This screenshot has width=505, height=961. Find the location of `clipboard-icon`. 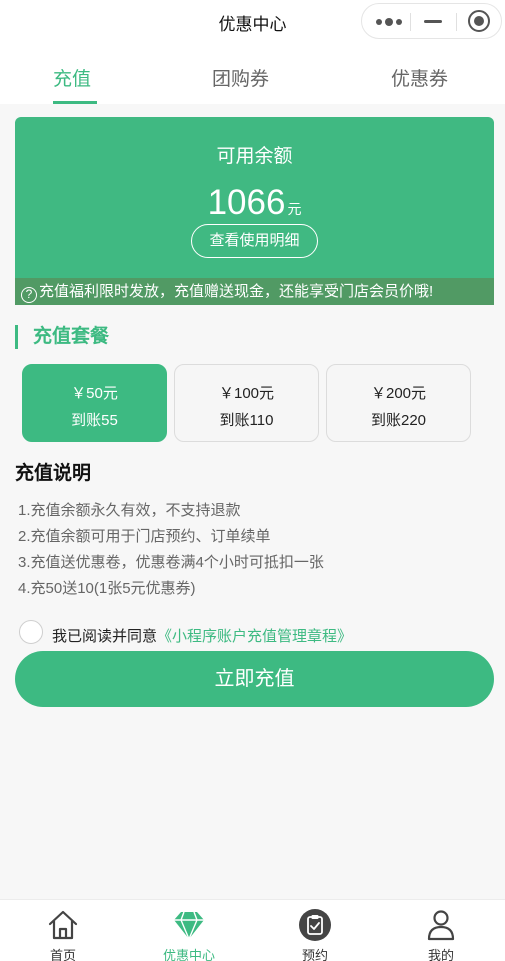

clipboard-icon is located at coordinates (315, 925).